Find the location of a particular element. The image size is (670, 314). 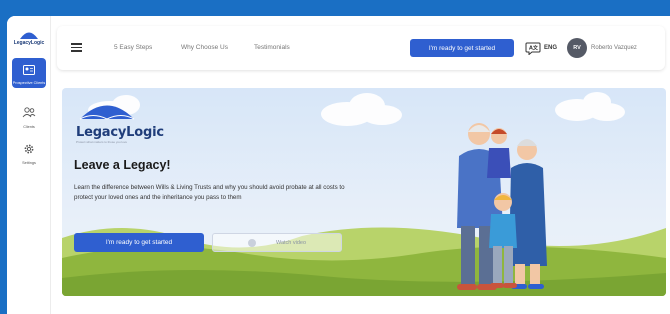

get-started-button: I'm ready to get started is located at coordinates (462, 48).